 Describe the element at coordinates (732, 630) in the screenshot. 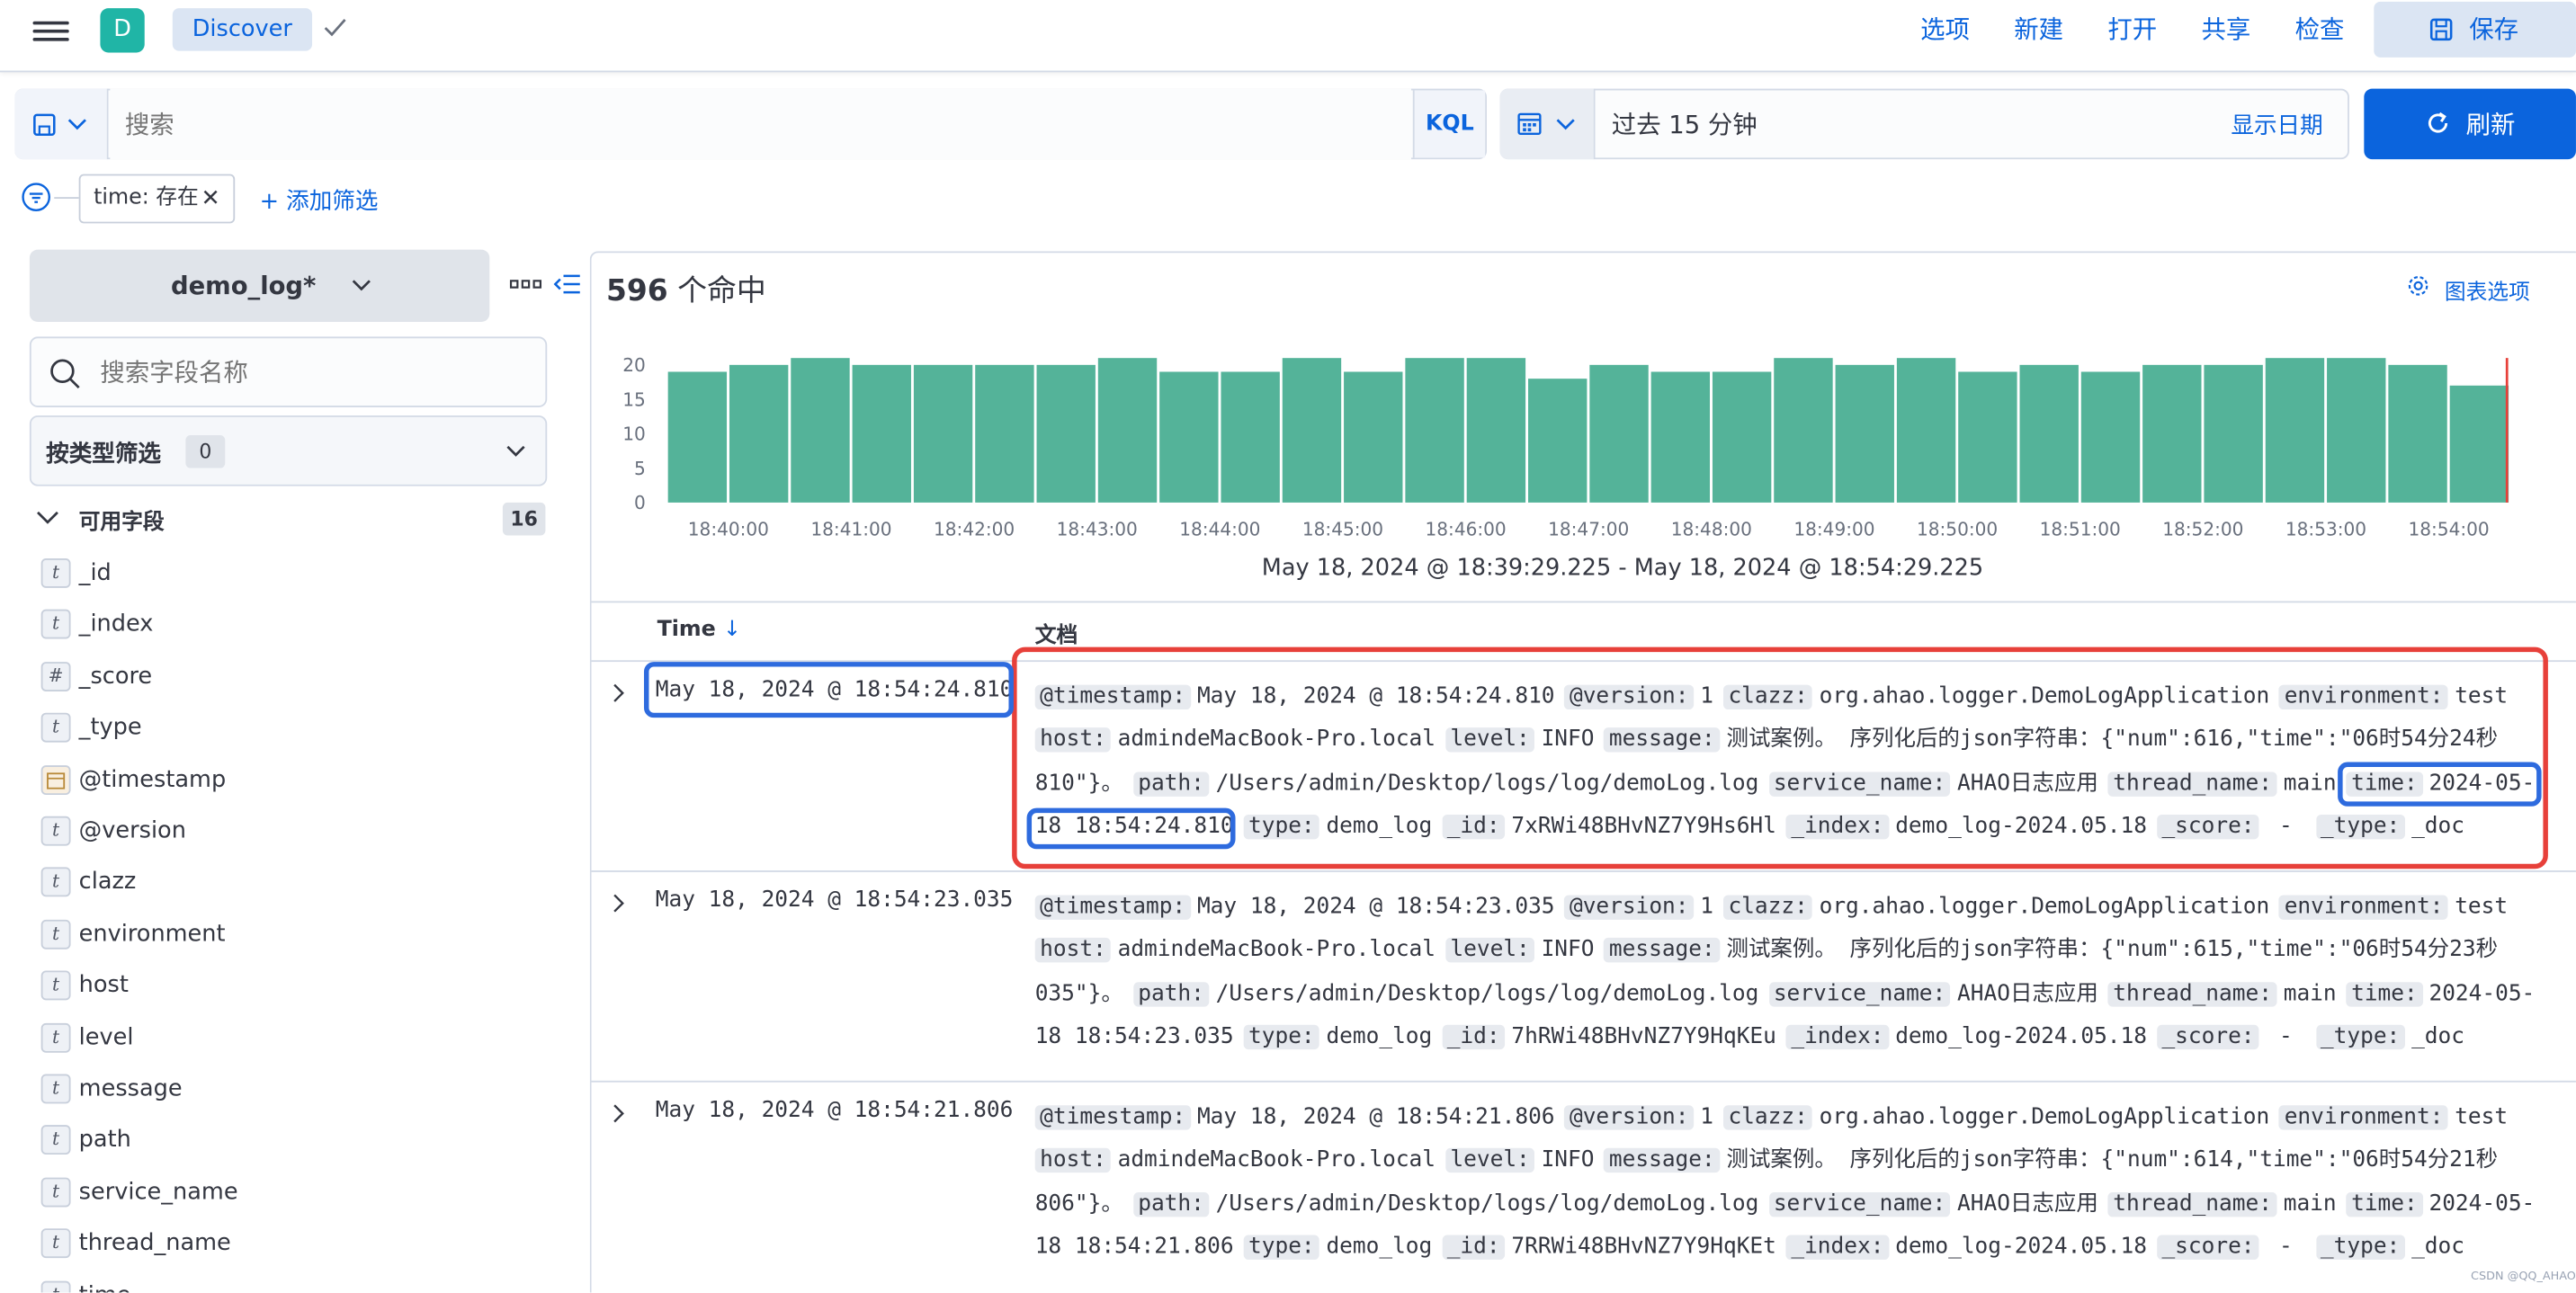

I see `sort-arrow-icon: ↓` at that location.